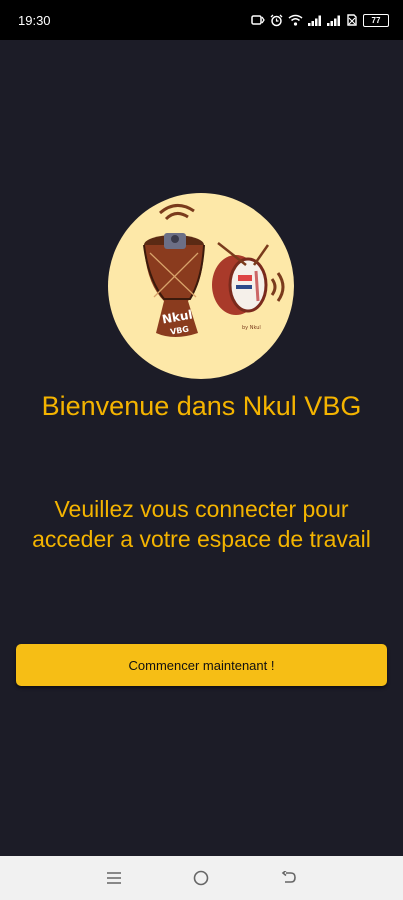 This screenshot has height=900, width=403. I want to click on welcome-title: Bienvenue dans Nkul VBG, so click(201, 406).